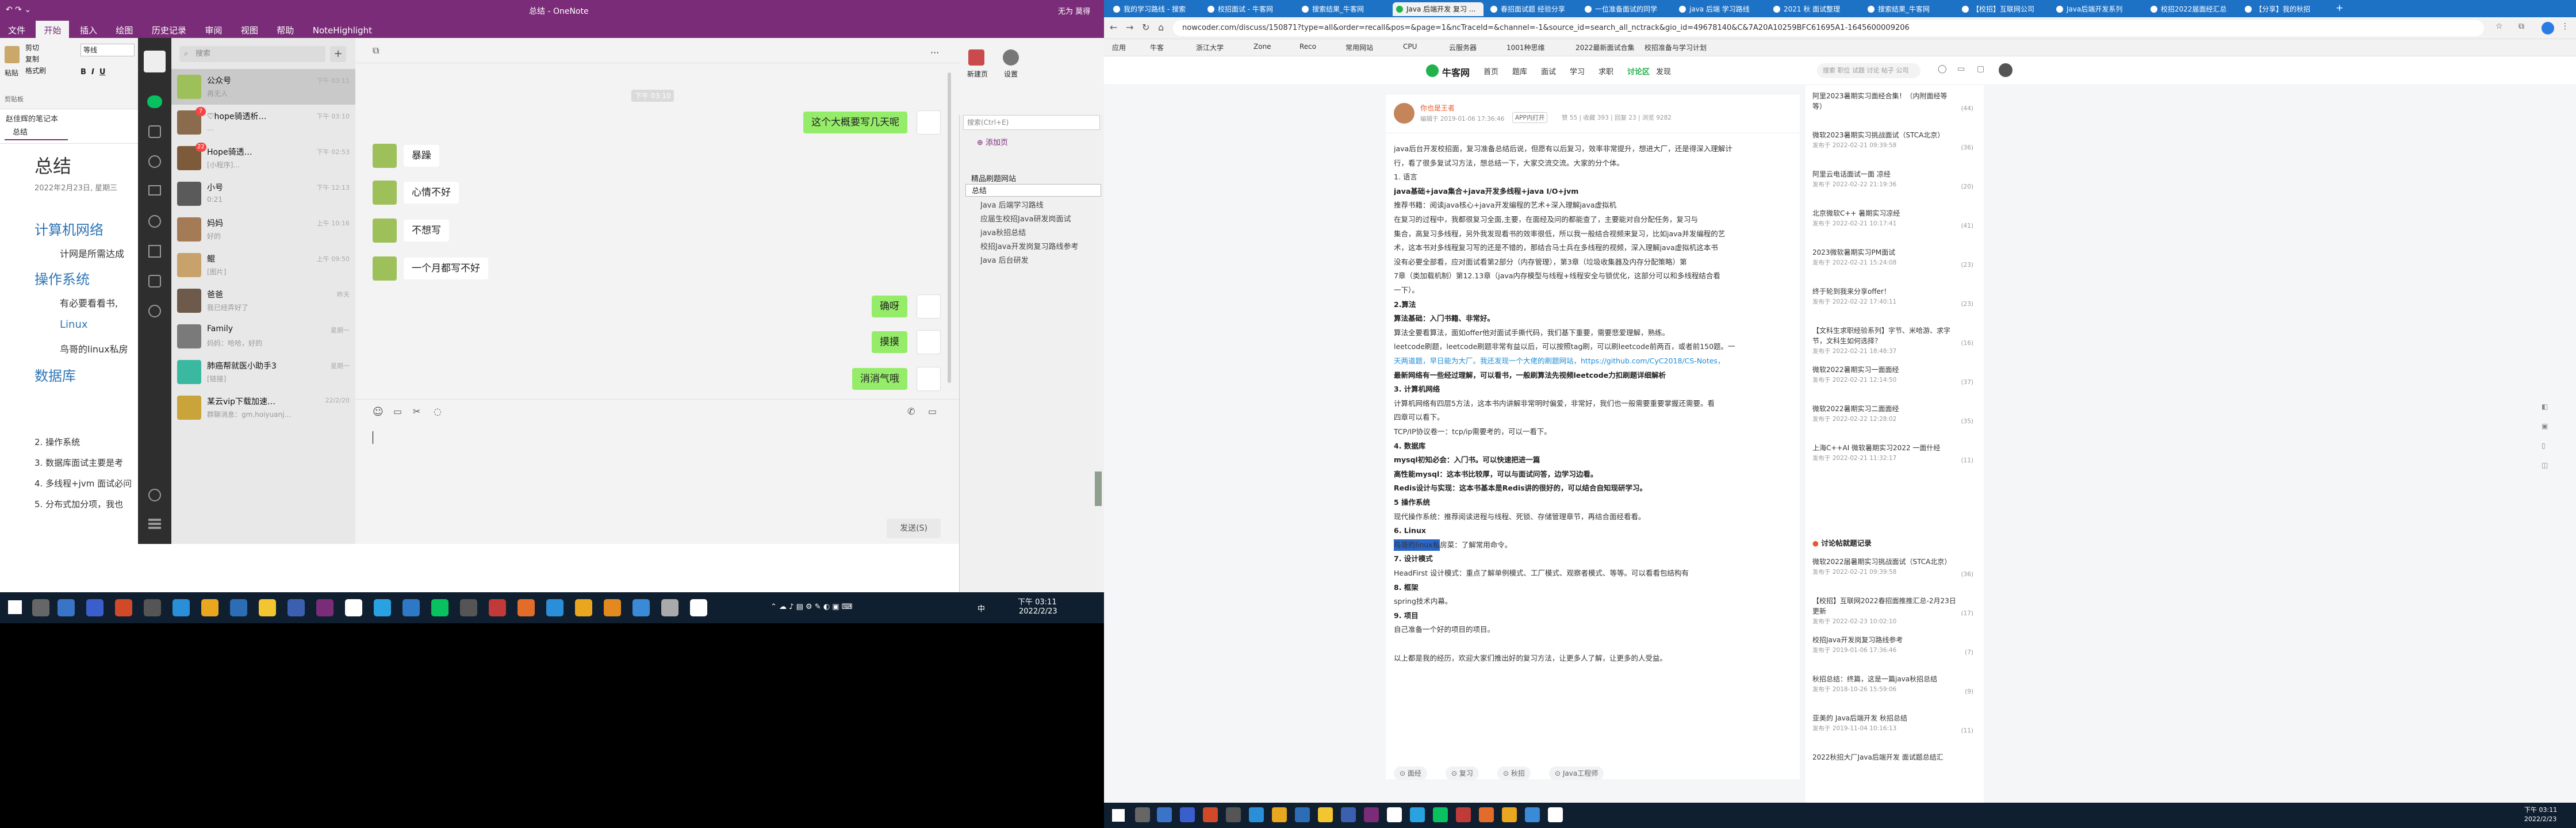 The width and height of the screenshot is (2576, 828). Describe the element at coordinates (1129, 27) in the screenshot. I see `forward-icon: →` at that location.